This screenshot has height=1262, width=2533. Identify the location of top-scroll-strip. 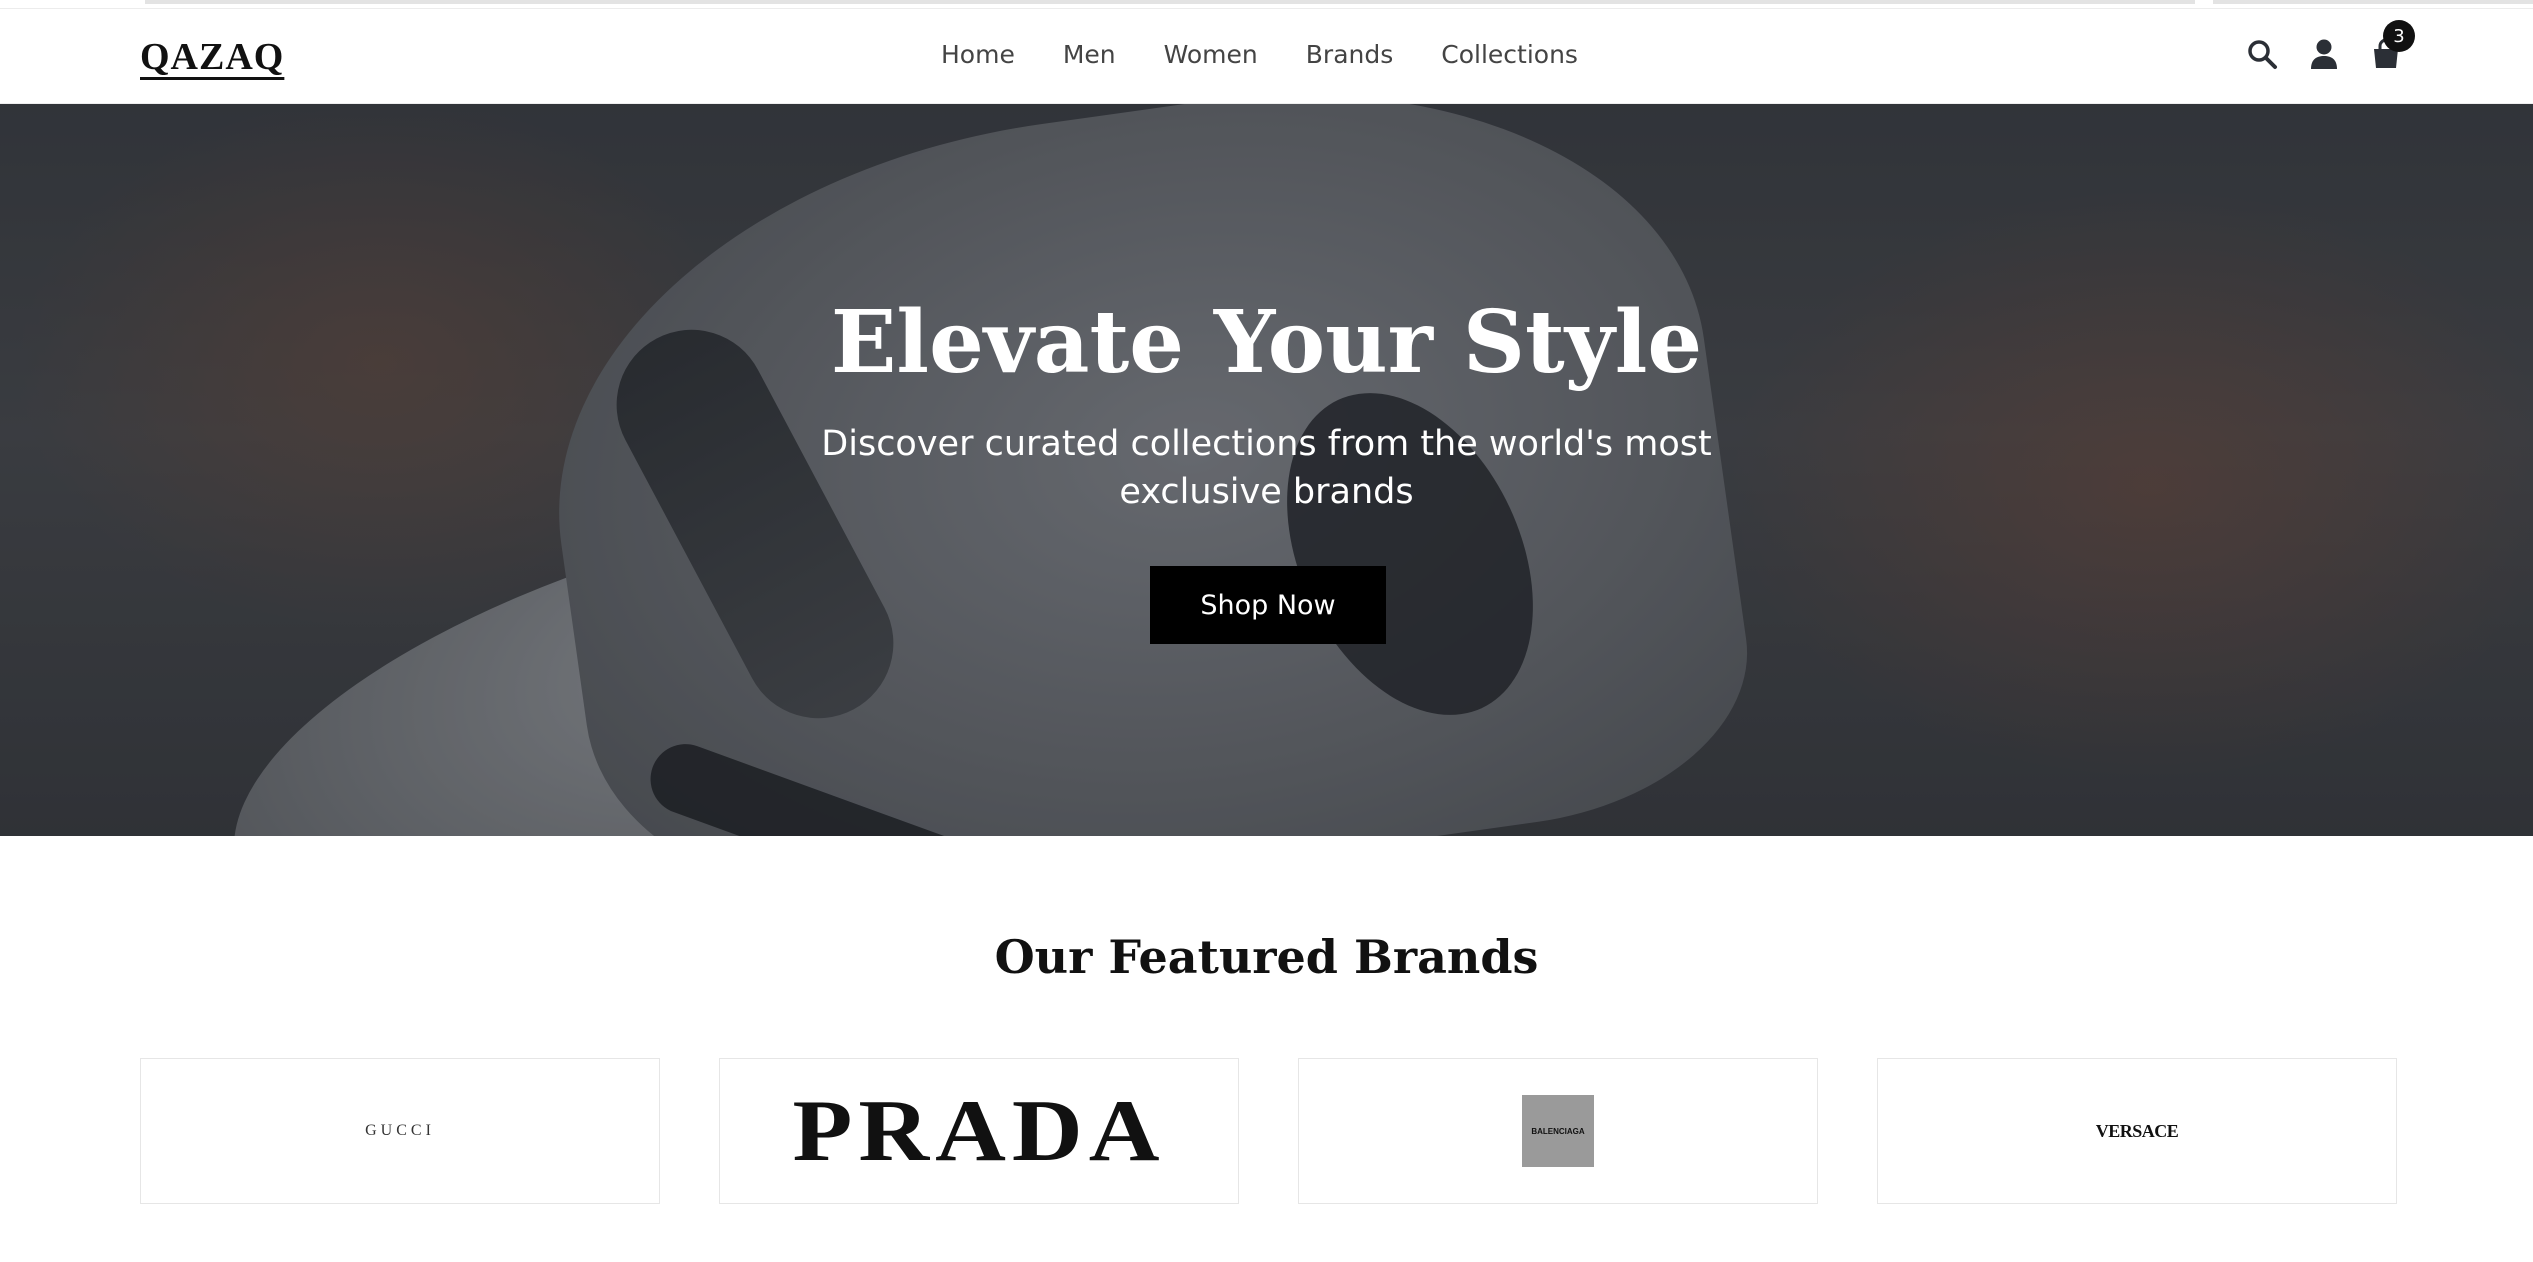
(1266, 4).